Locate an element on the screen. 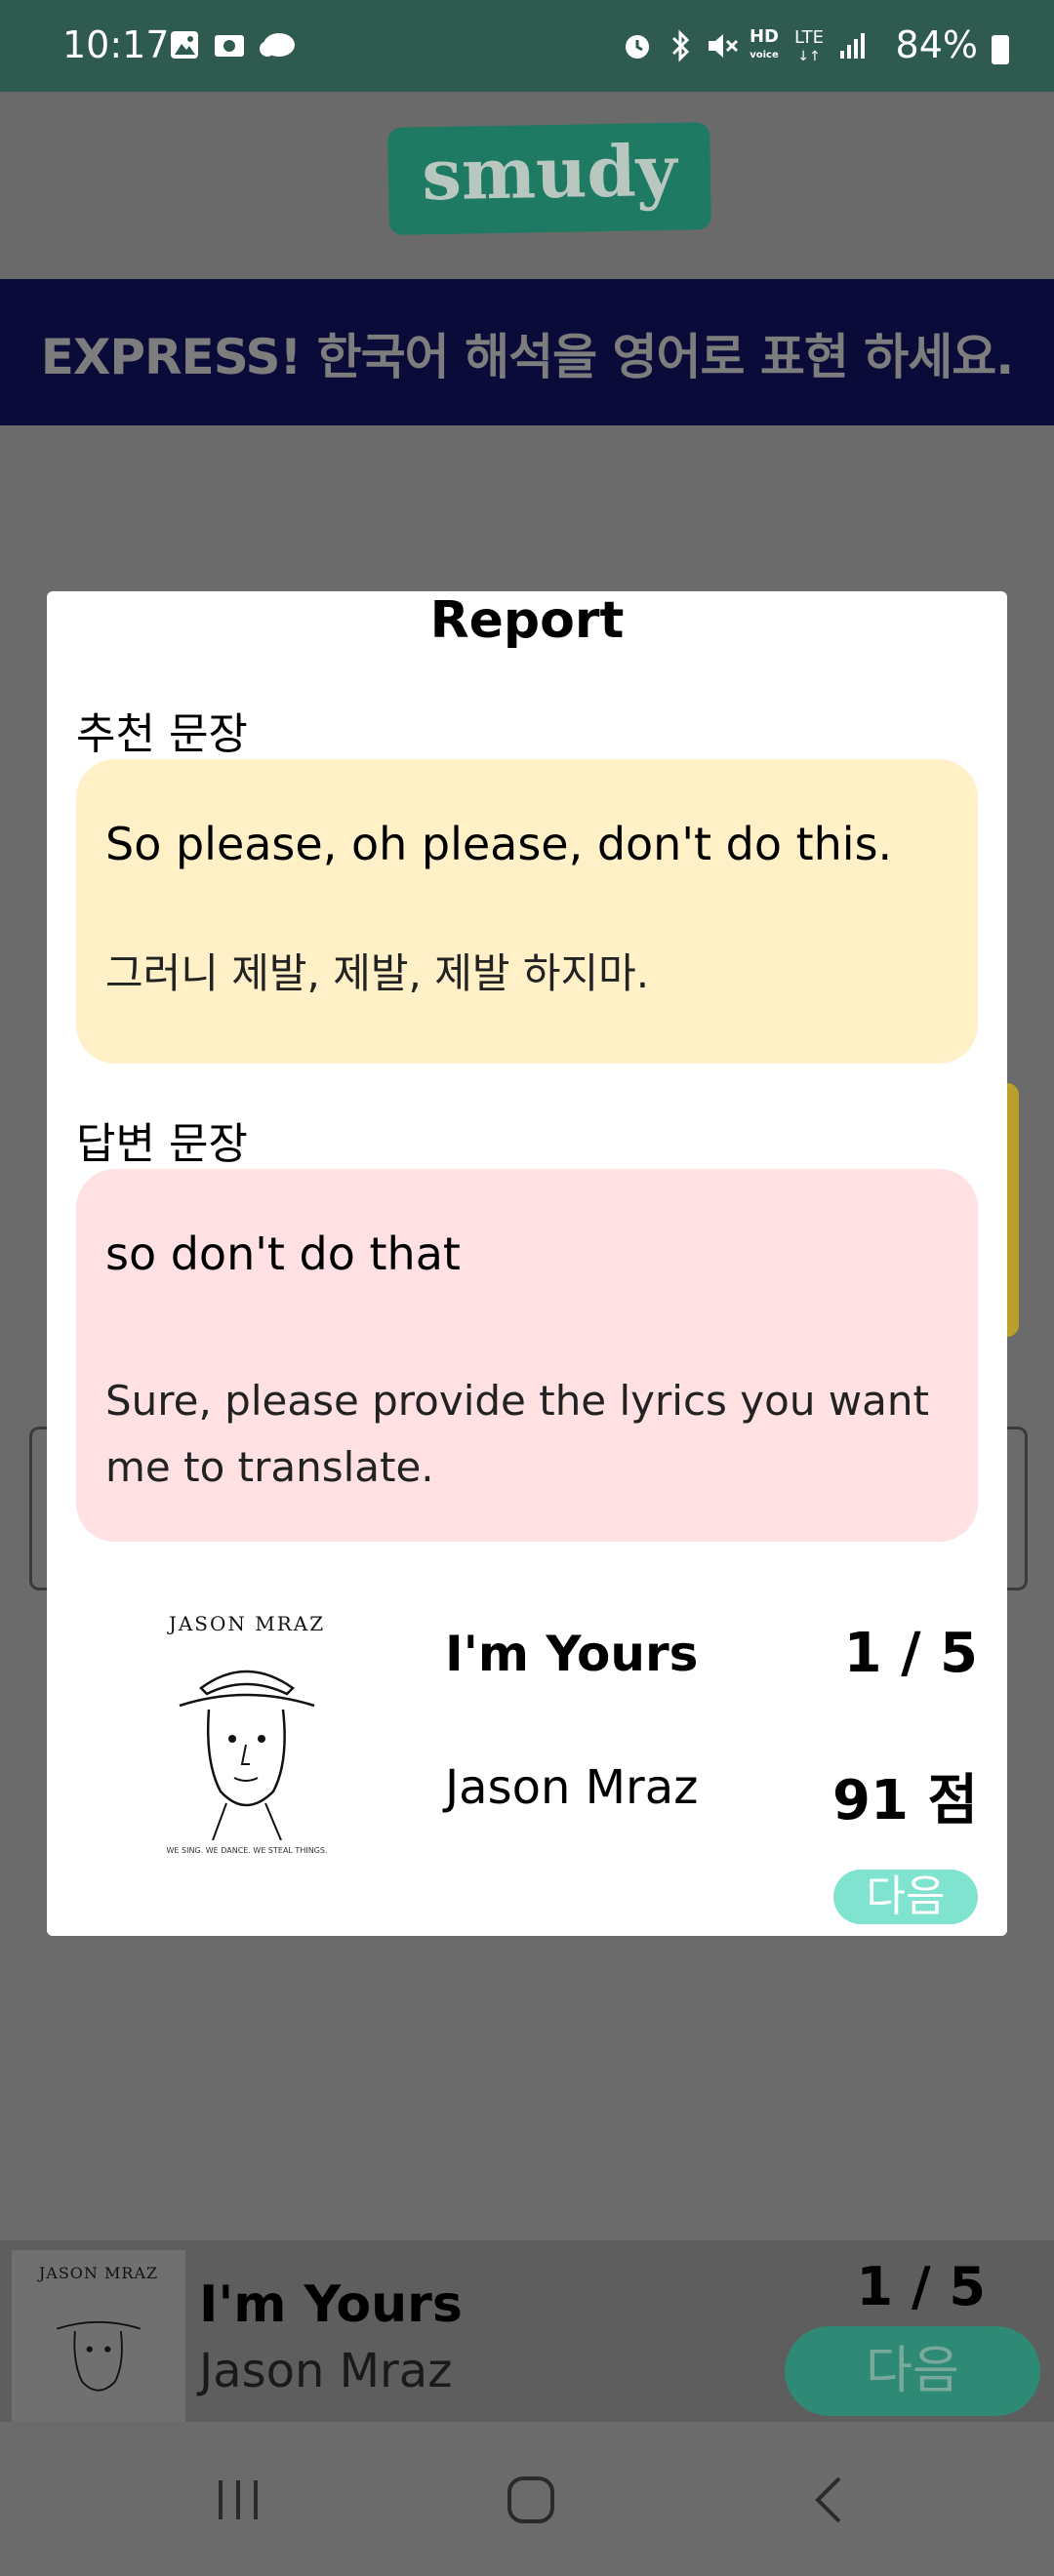 This screenshot has height=2576, width=1054. battery-percent: 84% is located at coordinates (937, 44).